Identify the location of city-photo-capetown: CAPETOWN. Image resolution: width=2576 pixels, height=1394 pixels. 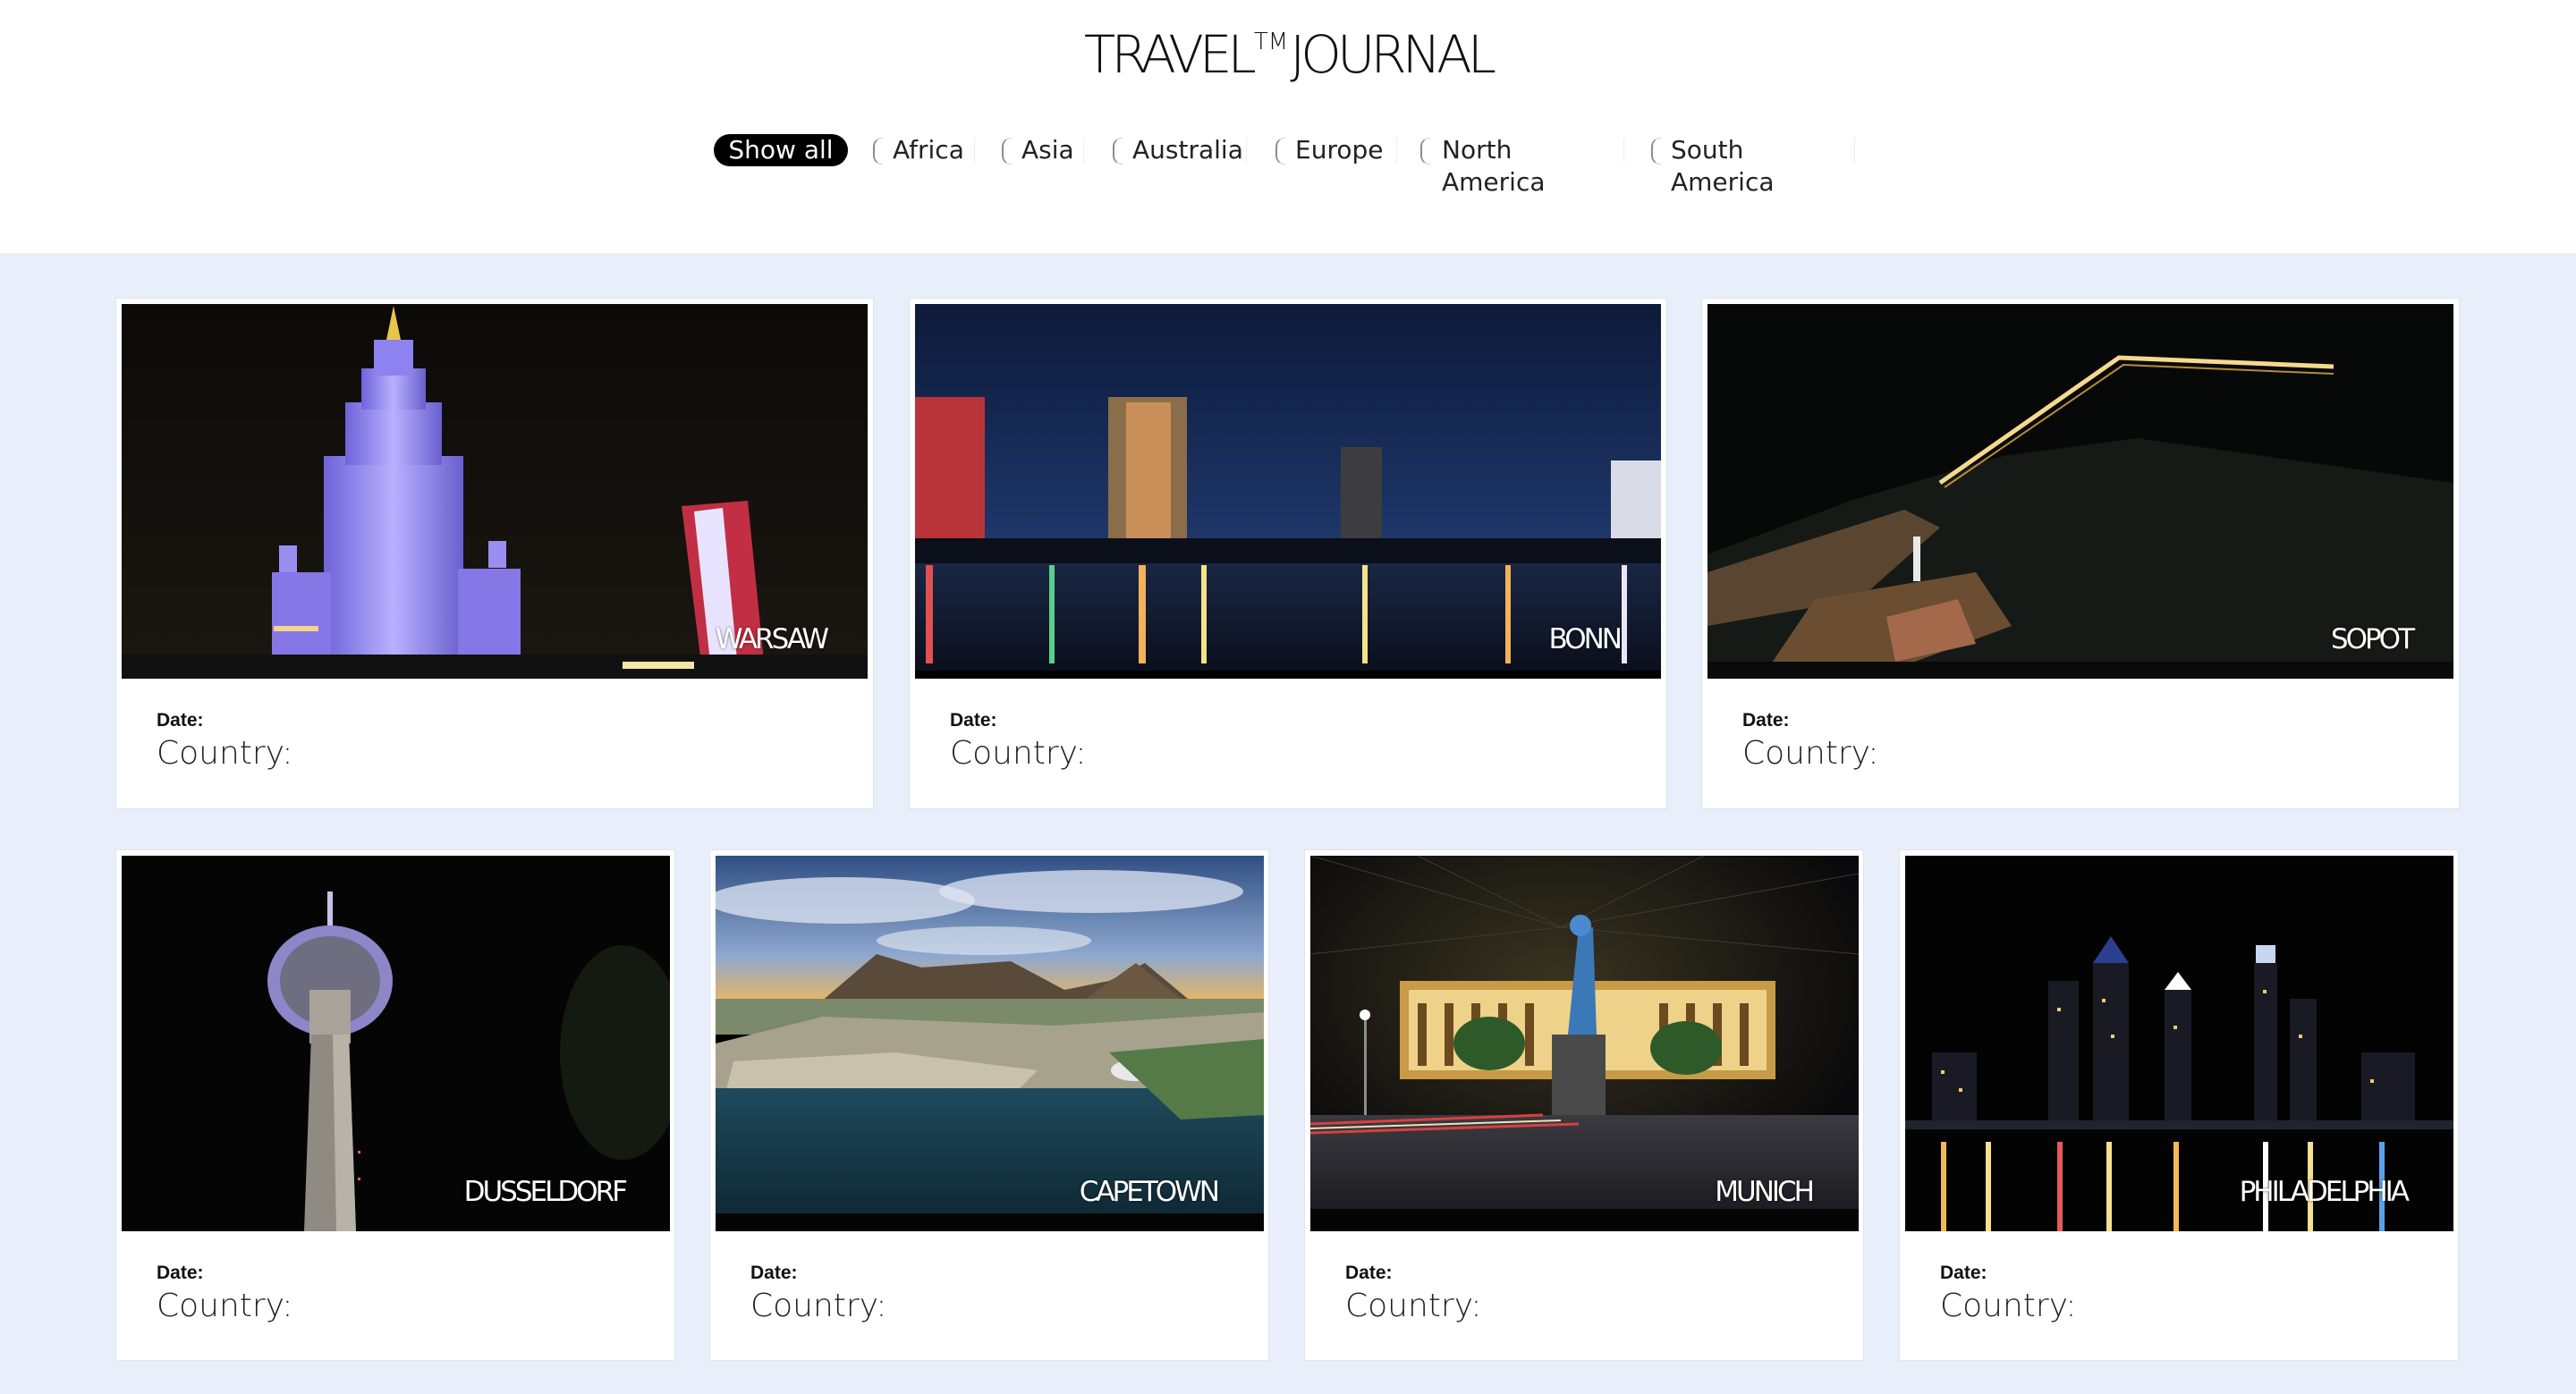
(990, 1043).